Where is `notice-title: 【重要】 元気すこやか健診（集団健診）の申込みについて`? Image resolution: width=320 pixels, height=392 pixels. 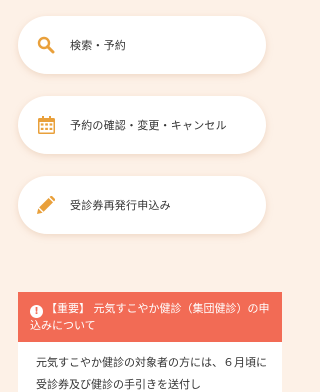
notice-title: 【重要】 元気すこやか健診（集団健診）の申込みについて is located at coordinates (150, 317).